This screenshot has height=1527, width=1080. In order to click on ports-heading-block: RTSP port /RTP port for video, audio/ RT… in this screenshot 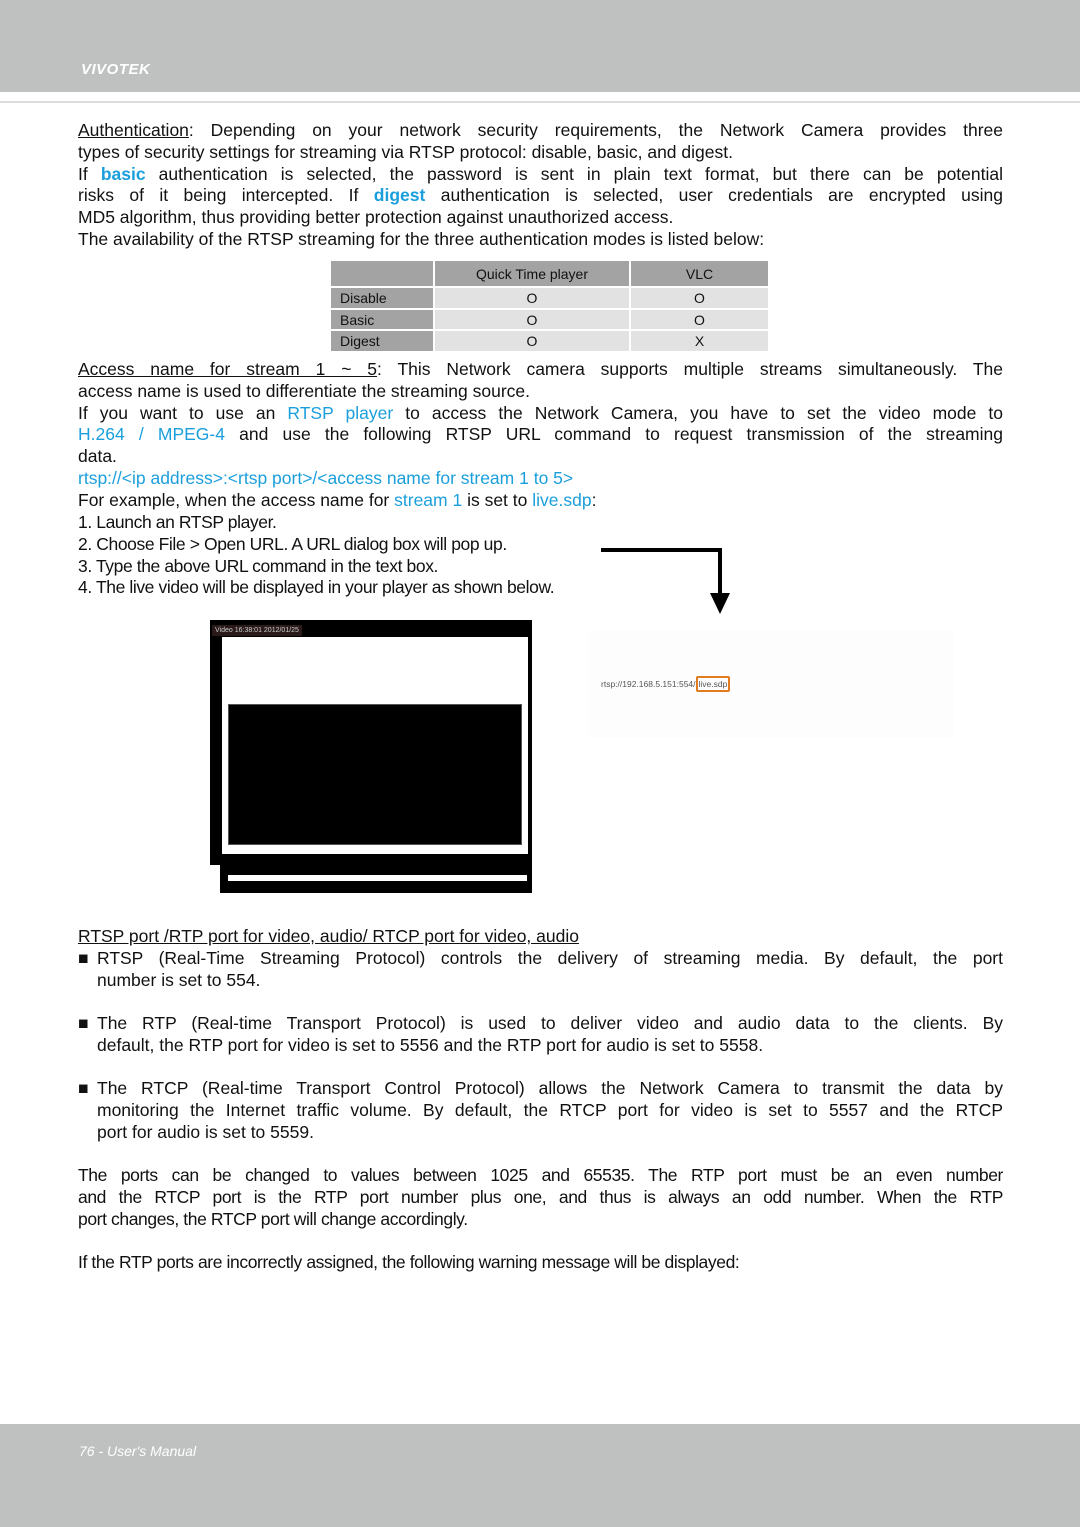, I will do `click(540, 937)`.